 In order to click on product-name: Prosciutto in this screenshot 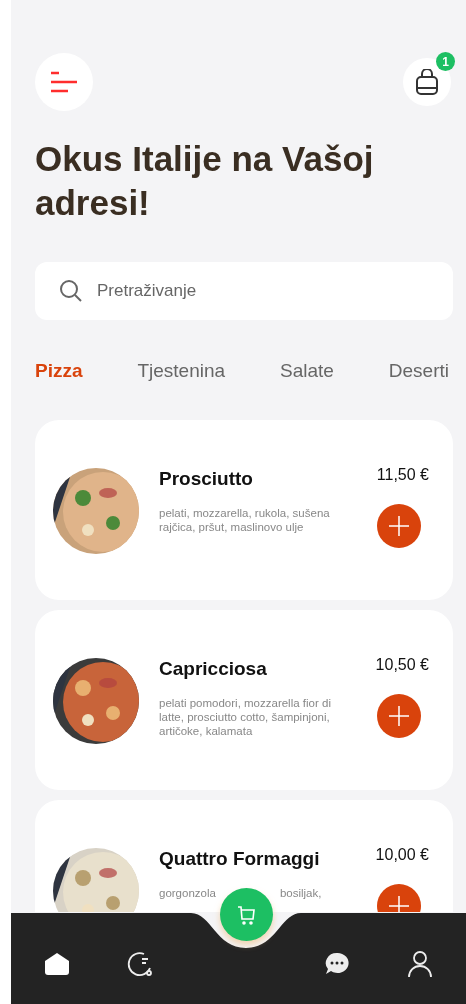, I will do `click(206, 479)`.